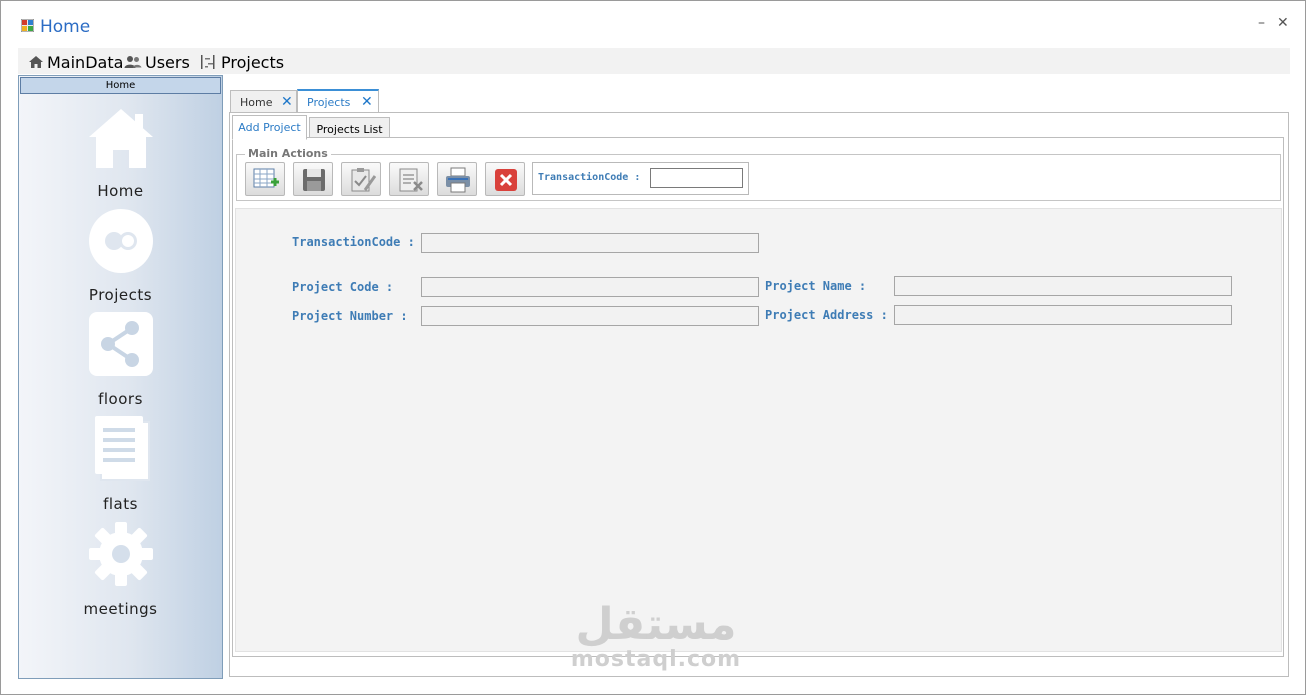  I want to click on project-name-label: Project Name :, so click(816, 286).